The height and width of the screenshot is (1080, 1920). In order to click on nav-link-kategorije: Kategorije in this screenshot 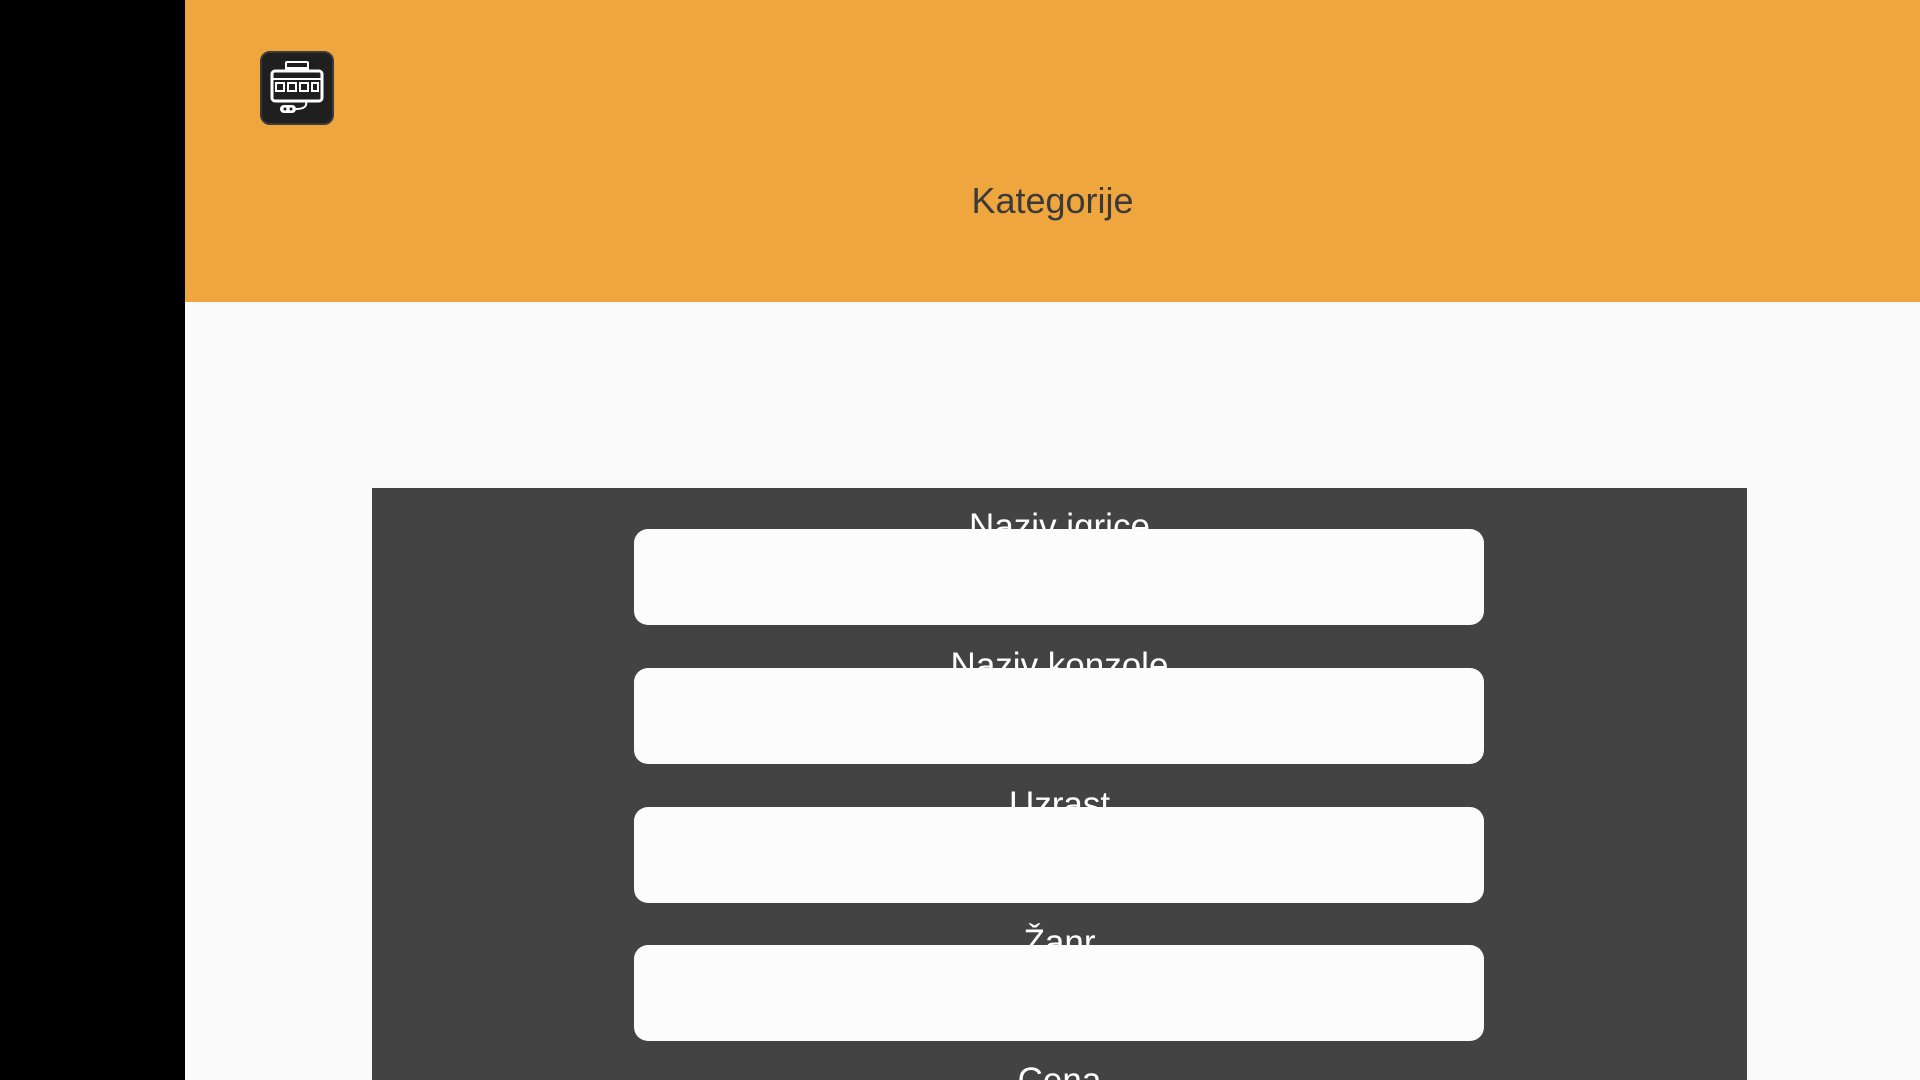, I will do `click(1052, 201)`.